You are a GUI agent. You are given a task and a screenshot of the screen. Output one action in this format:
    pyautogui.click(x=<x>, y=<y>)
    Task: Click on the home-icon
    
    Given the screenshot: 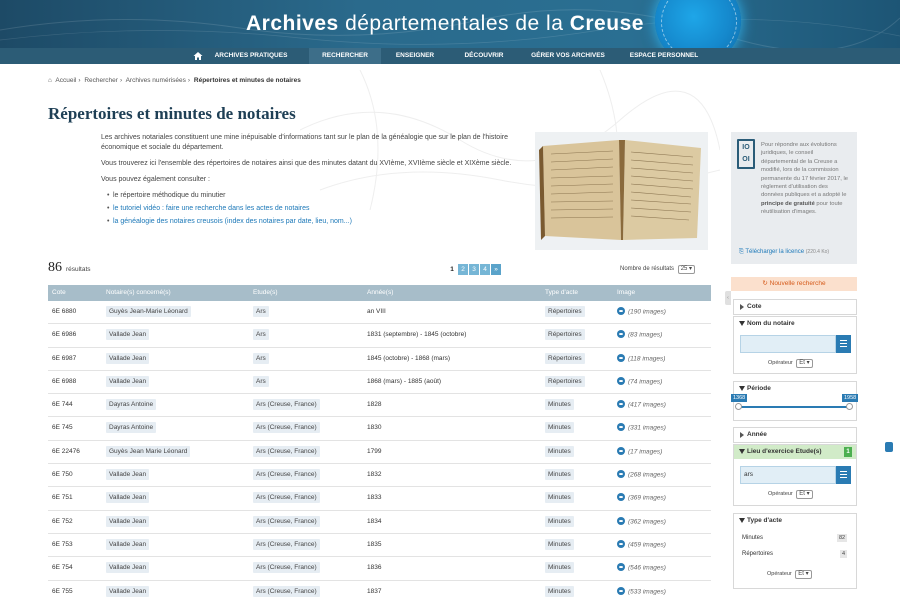 What is the action you would take?
    pyautogui.click(x=198, y=56)
    